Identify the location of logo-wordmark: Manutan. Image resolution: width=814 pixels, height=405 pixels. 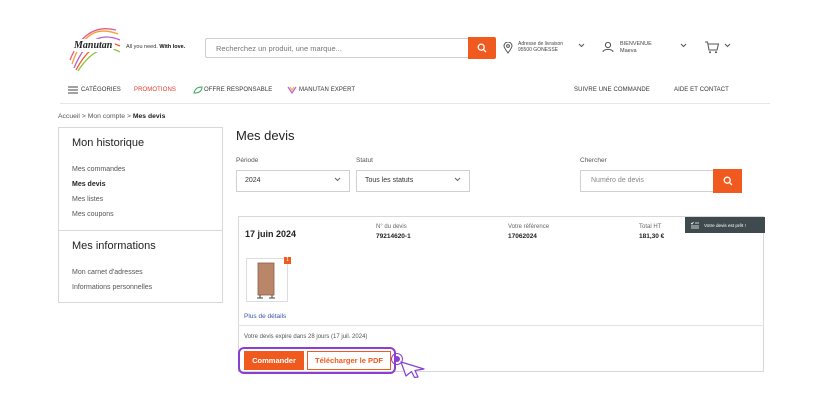
(93, 45).